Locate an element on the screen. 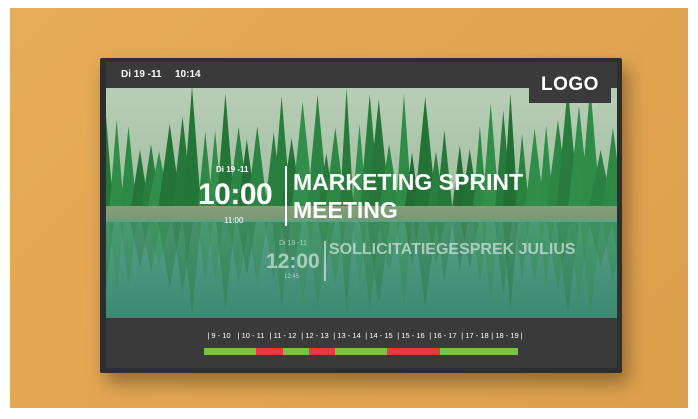 The image size is (698, 419). timeline-hour-label: | 11 - 12 is located at coordinates (283, 335).